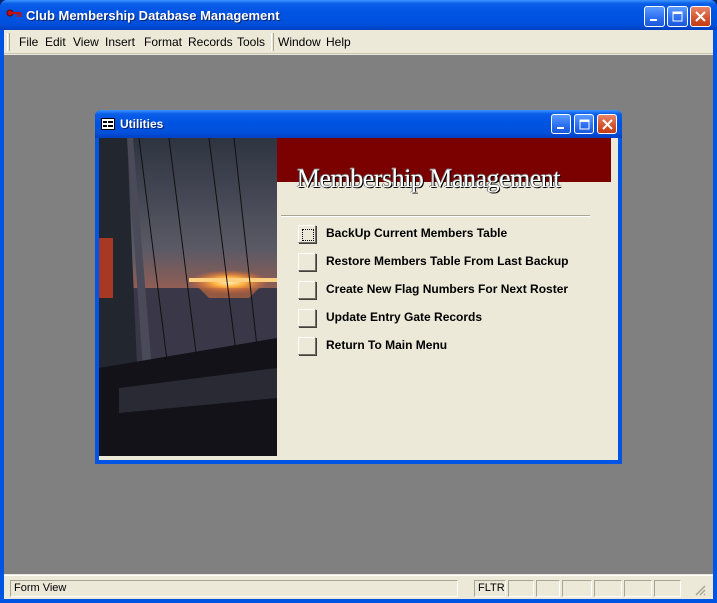 This screenshot has height=603, width=717. Describe the element at coordinates (272, 42) in the screenshot. I see `menu-separator` at that location.